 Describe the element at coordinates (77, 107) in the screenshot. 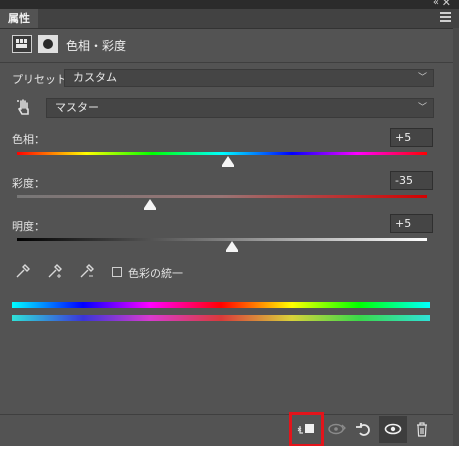

I see `channel-value: マスター` at that location.